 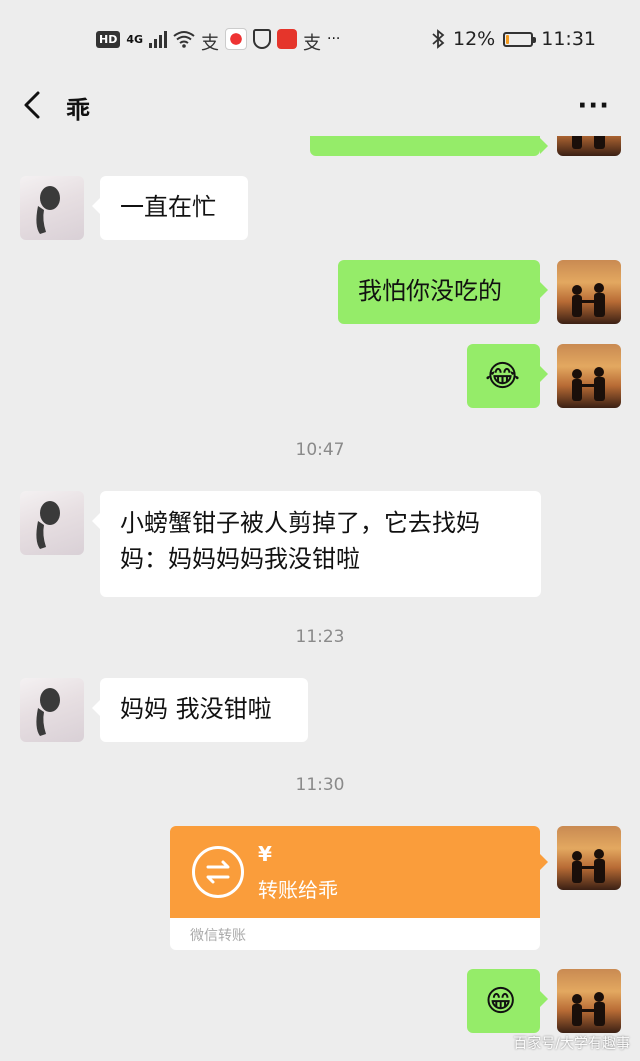 What do you see at coordinates (135, 39) in the screenshot?
I see `network-type: 4G` at bounding box center [135, 39].